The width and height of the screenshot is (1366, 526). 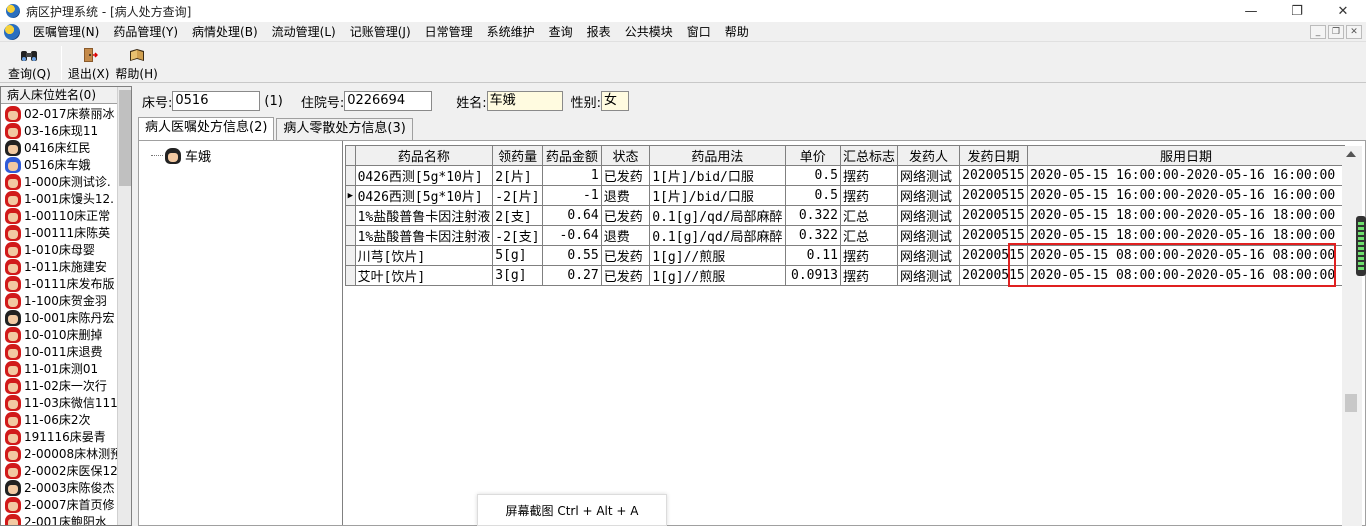 What do you see at coordinates (517, 195) in the screenshot?
I see `table-cell: -2[片]` at bounding box center [517, 195].